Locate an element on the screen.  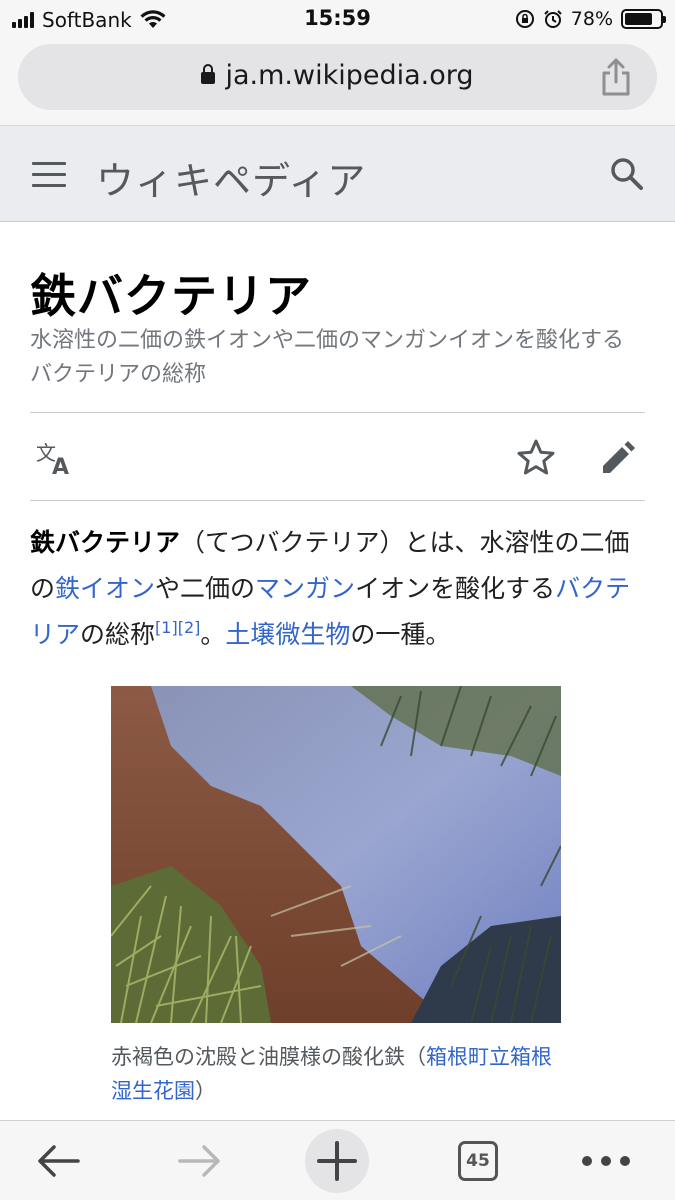
bold-term: 鉄バクテリア is located at coordinates (105, 542).